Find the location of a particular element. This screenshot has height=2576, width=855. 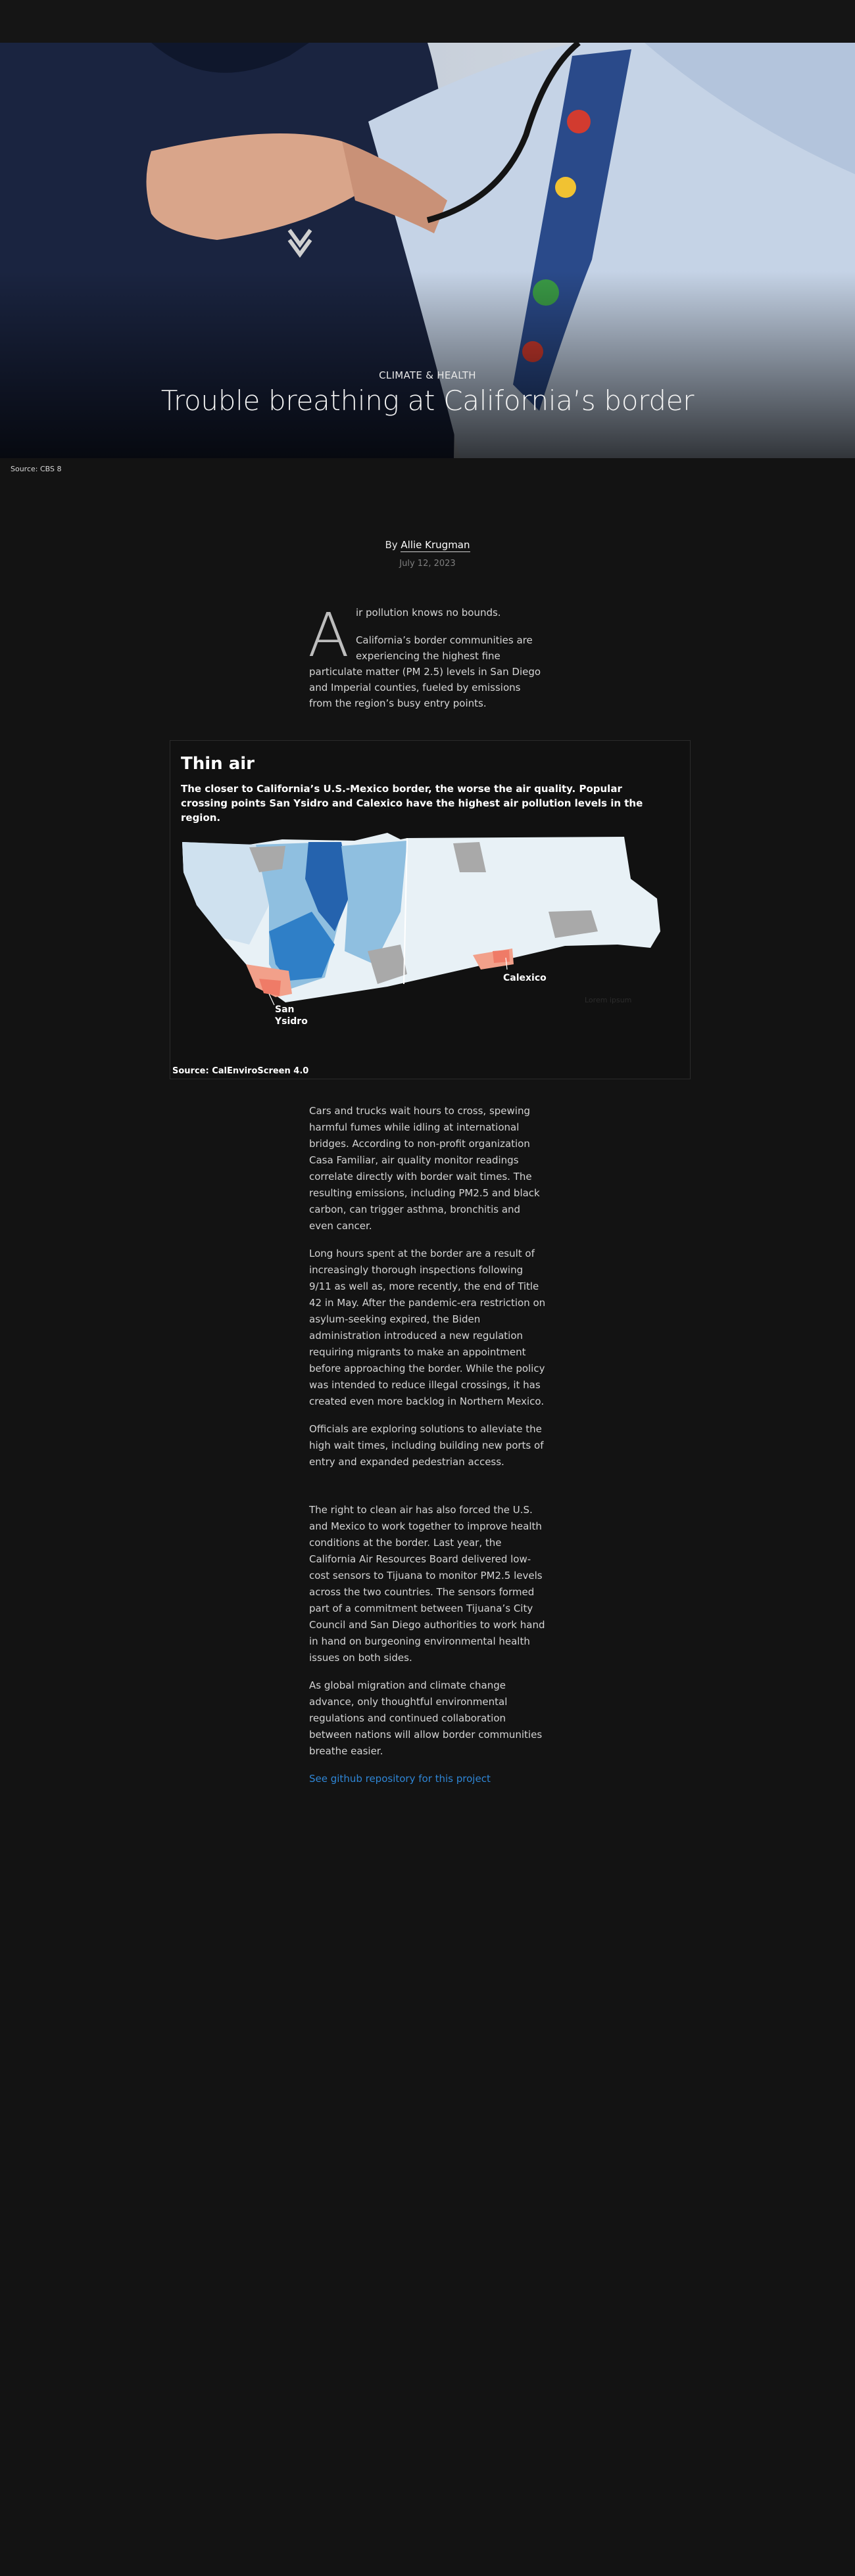

photo-credit: Source: CBS 8 is located at coordinates (36, 469).